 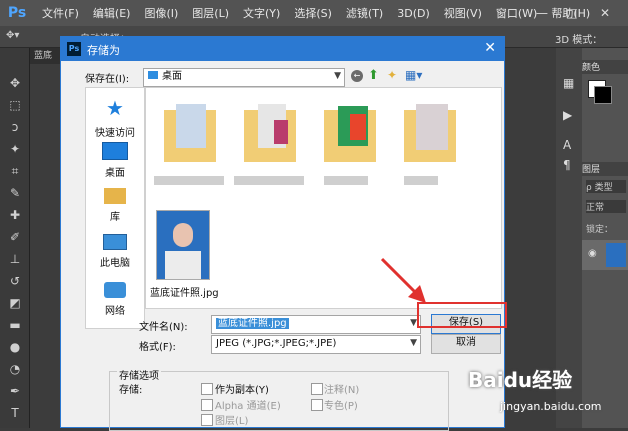 What do you see at coordinates (15, 149) in the screenshot?
I see `magic-wand-icon: ✦` at bounding box center [15, 149].